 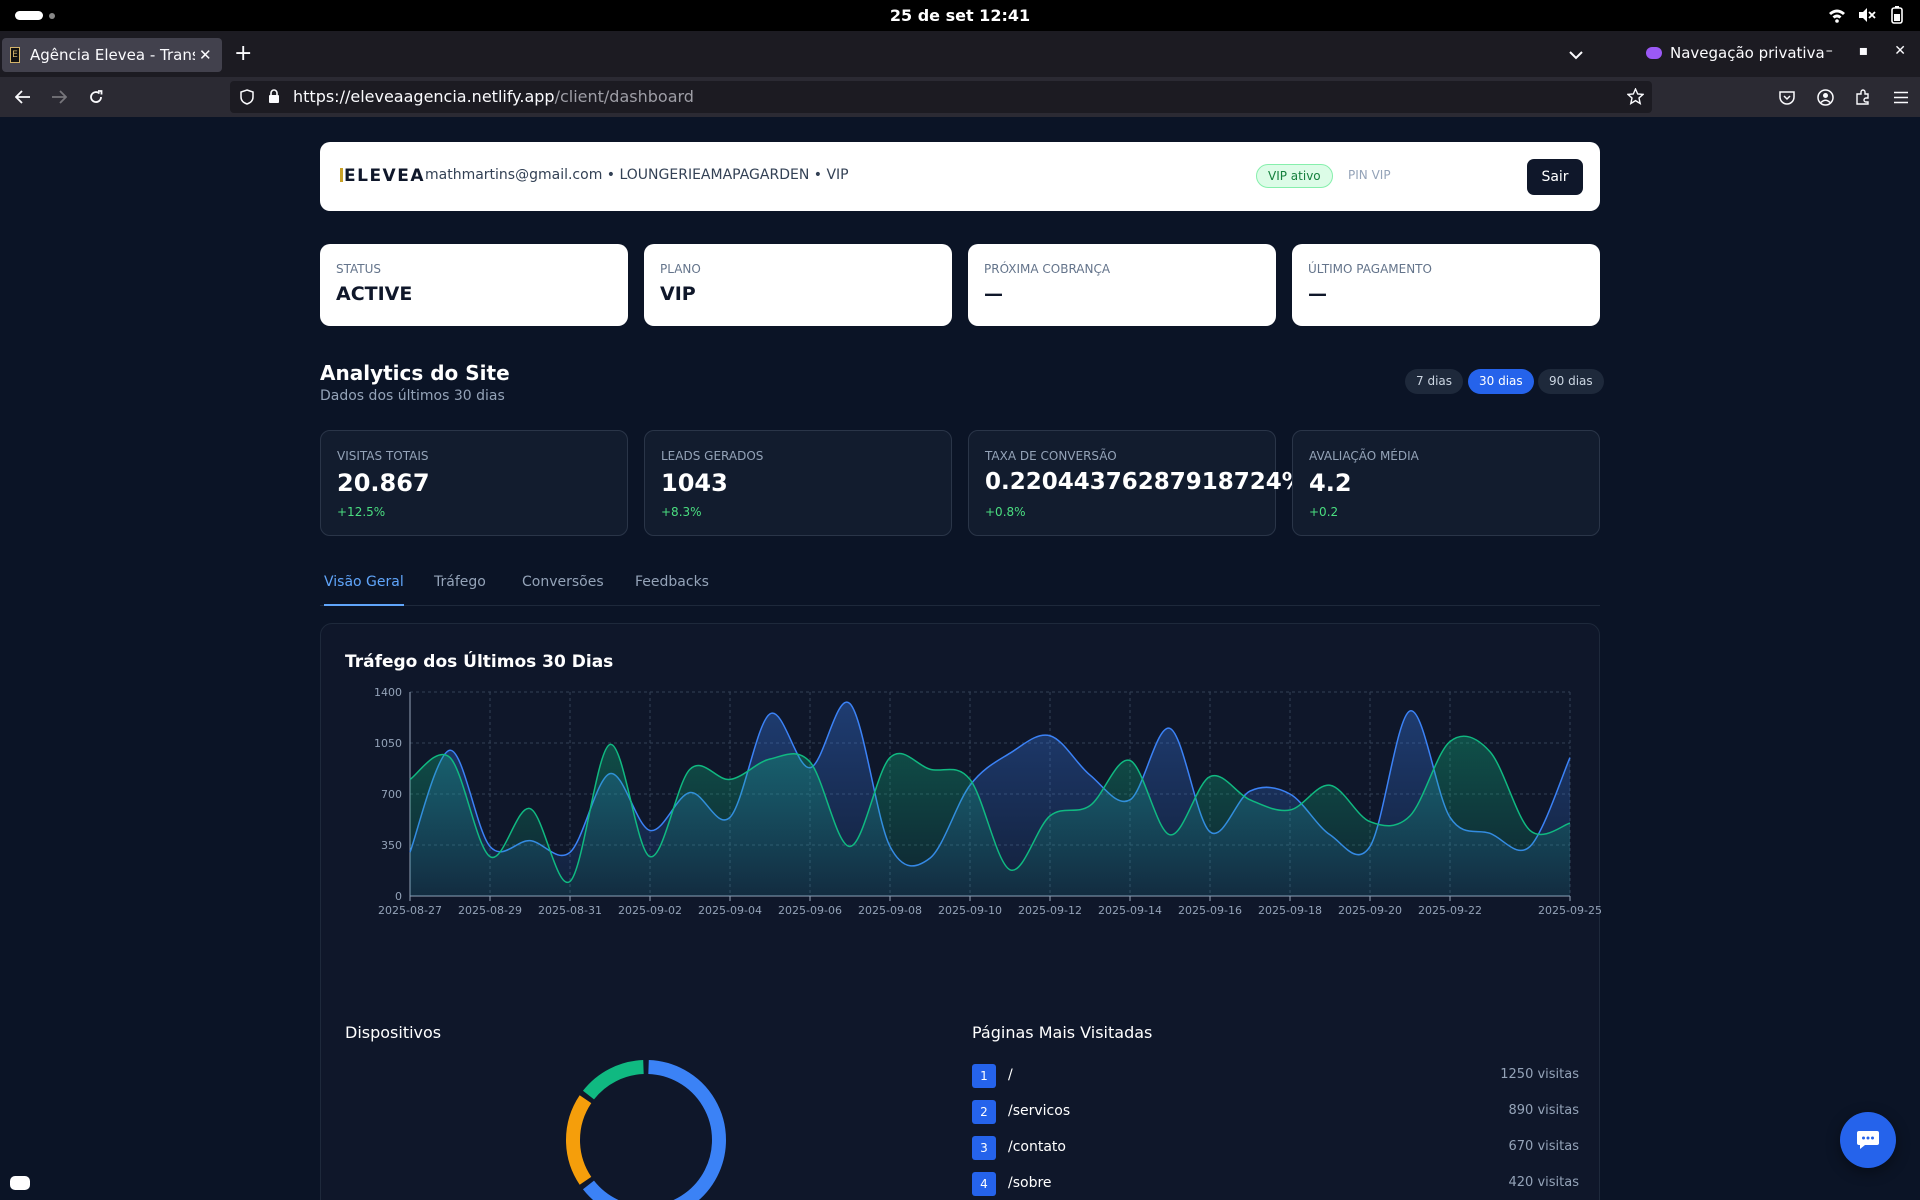 I want to click on range-7-days-button: 7 dias, so click(x=1434, y=381).